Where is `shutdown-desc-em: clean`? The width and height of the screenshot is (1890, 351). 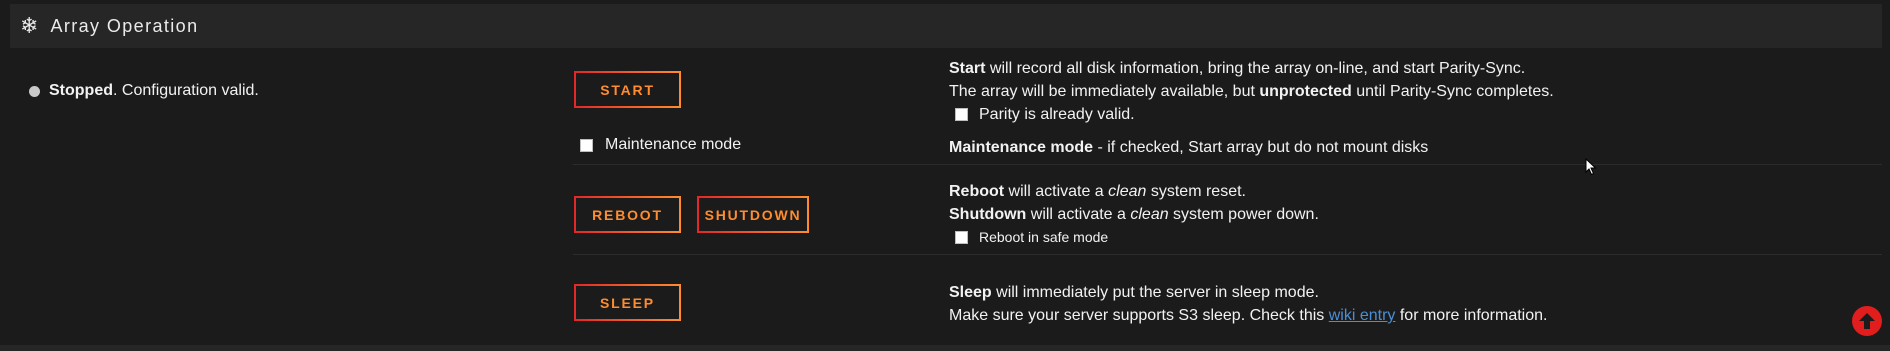 shutdown-desc-em: clean is located at coordinates (1149, 214).